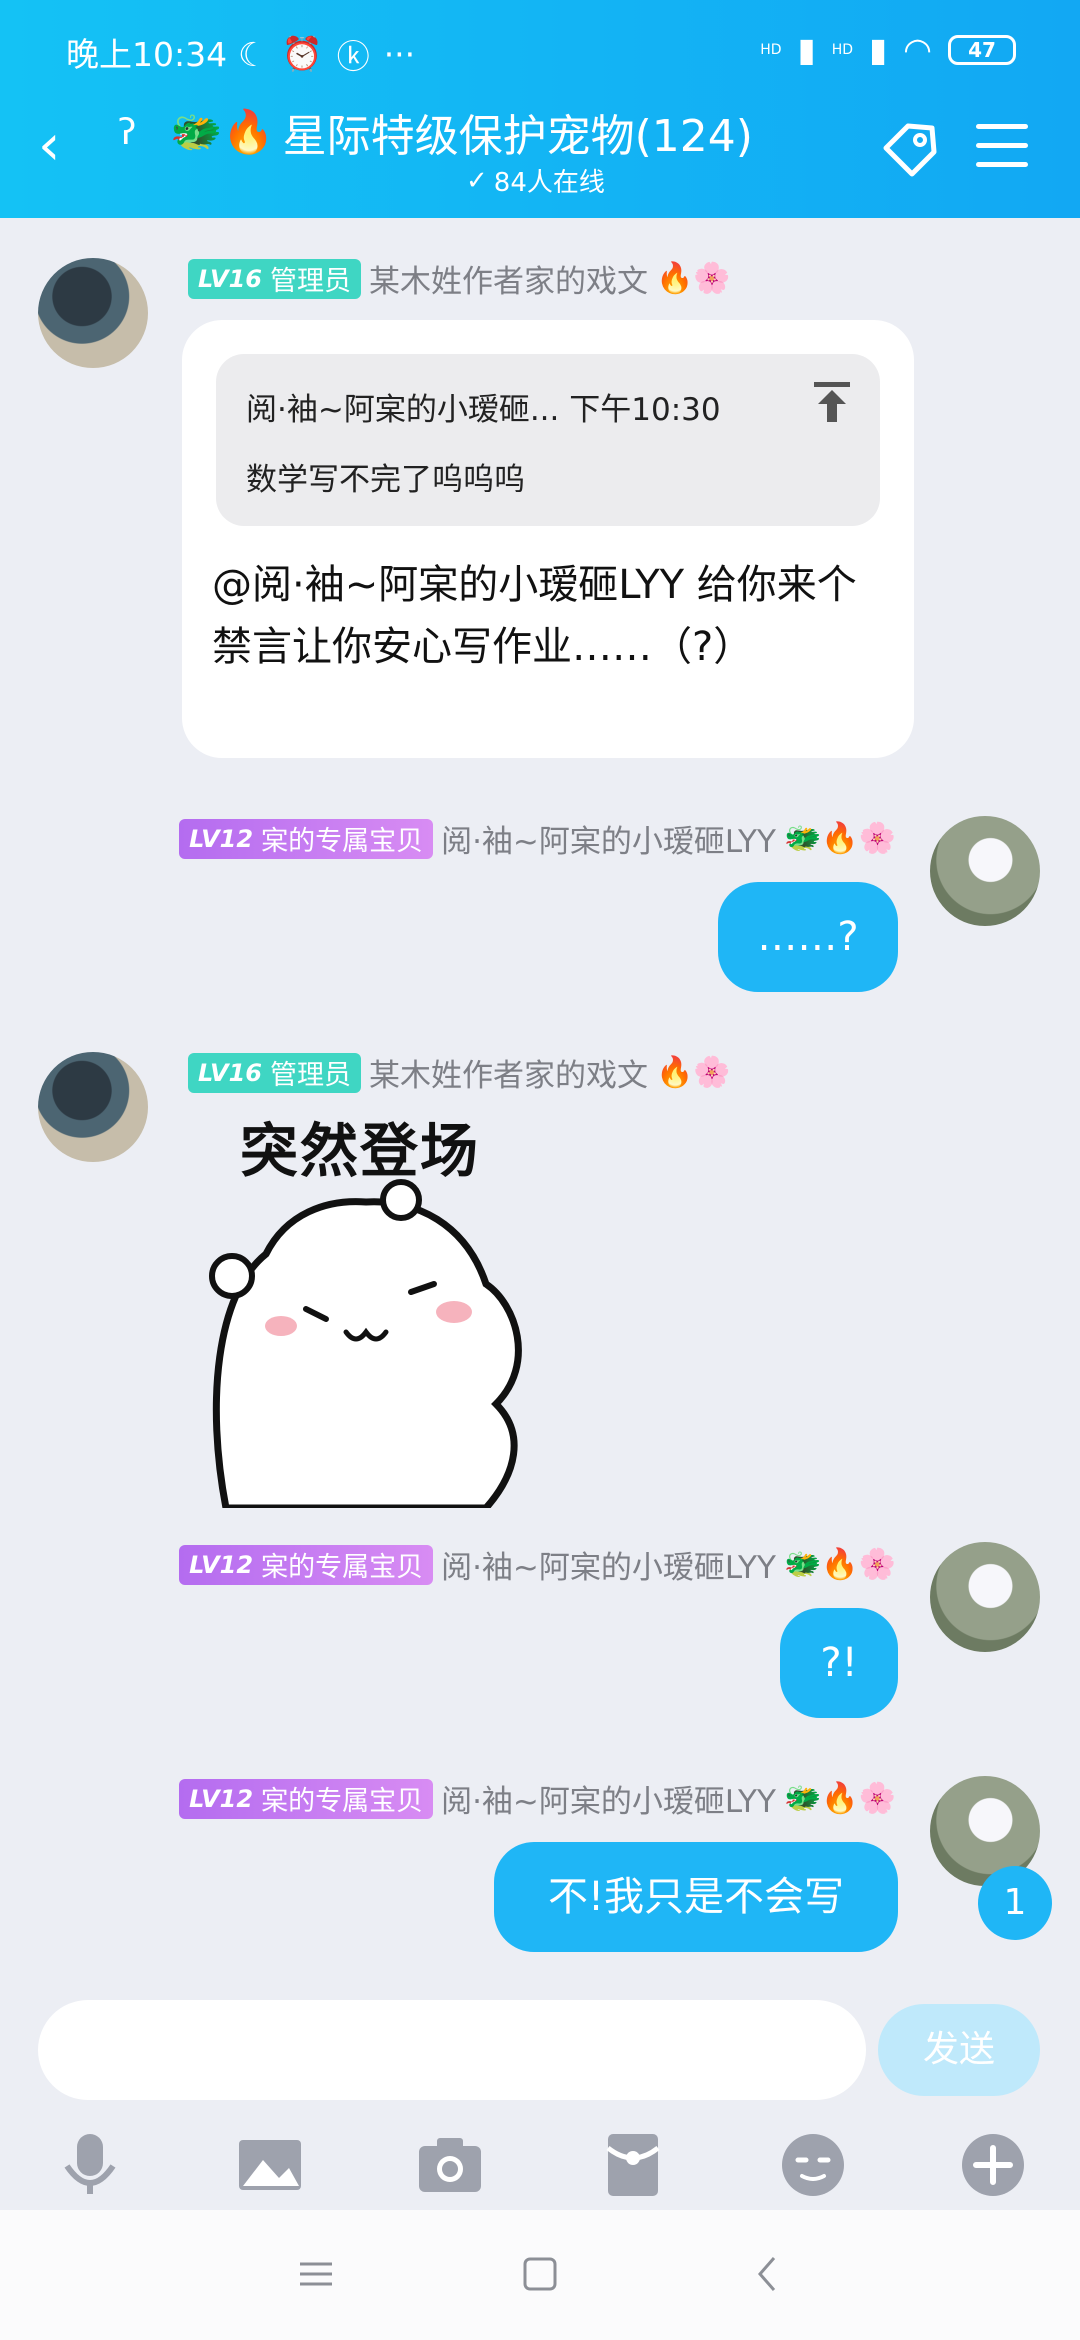 The width and height of the screenshot is (1080, 2340). I want to click on message-bubble: 不!我只是不会写, so click(696, 1897).